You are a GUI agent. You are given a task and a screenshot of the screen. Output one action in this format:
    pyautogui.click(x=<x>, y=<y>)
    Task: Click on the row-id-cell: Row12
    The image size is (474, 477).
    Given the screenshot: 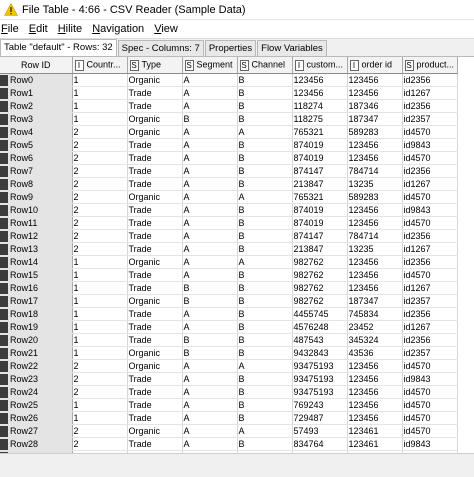 What is the action you would take?
    pyautogui.click(x=36, y=236)
    